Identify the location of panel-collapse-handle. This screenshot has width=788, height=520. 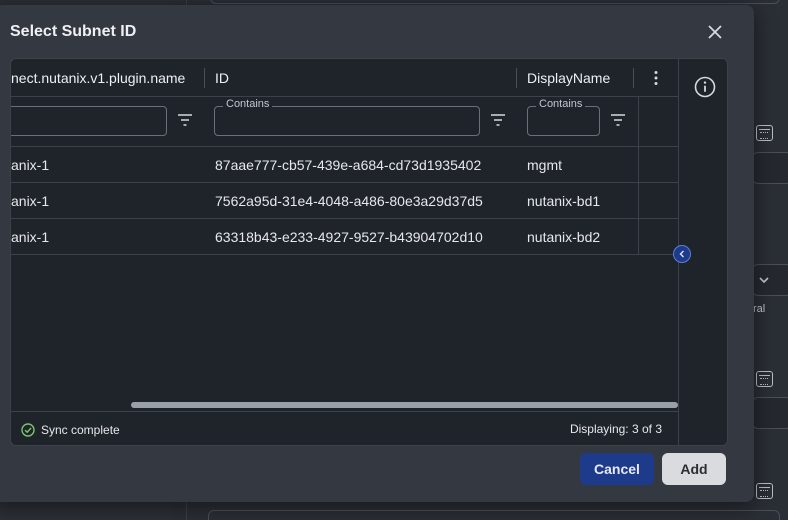
(682, 254).